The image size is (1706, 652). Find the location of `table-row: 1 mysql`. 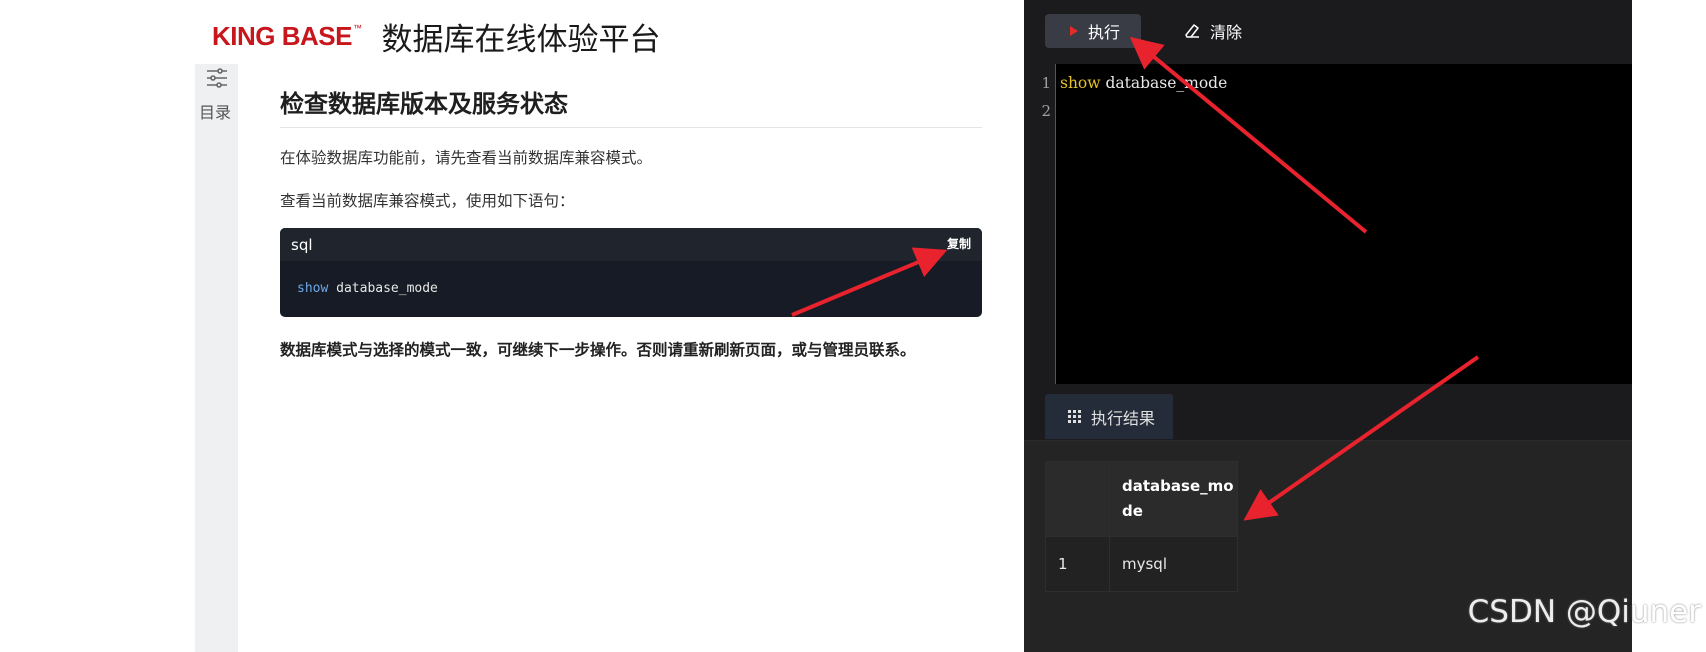

table-row: 1 mysql is located at coordinates (1141, 564).